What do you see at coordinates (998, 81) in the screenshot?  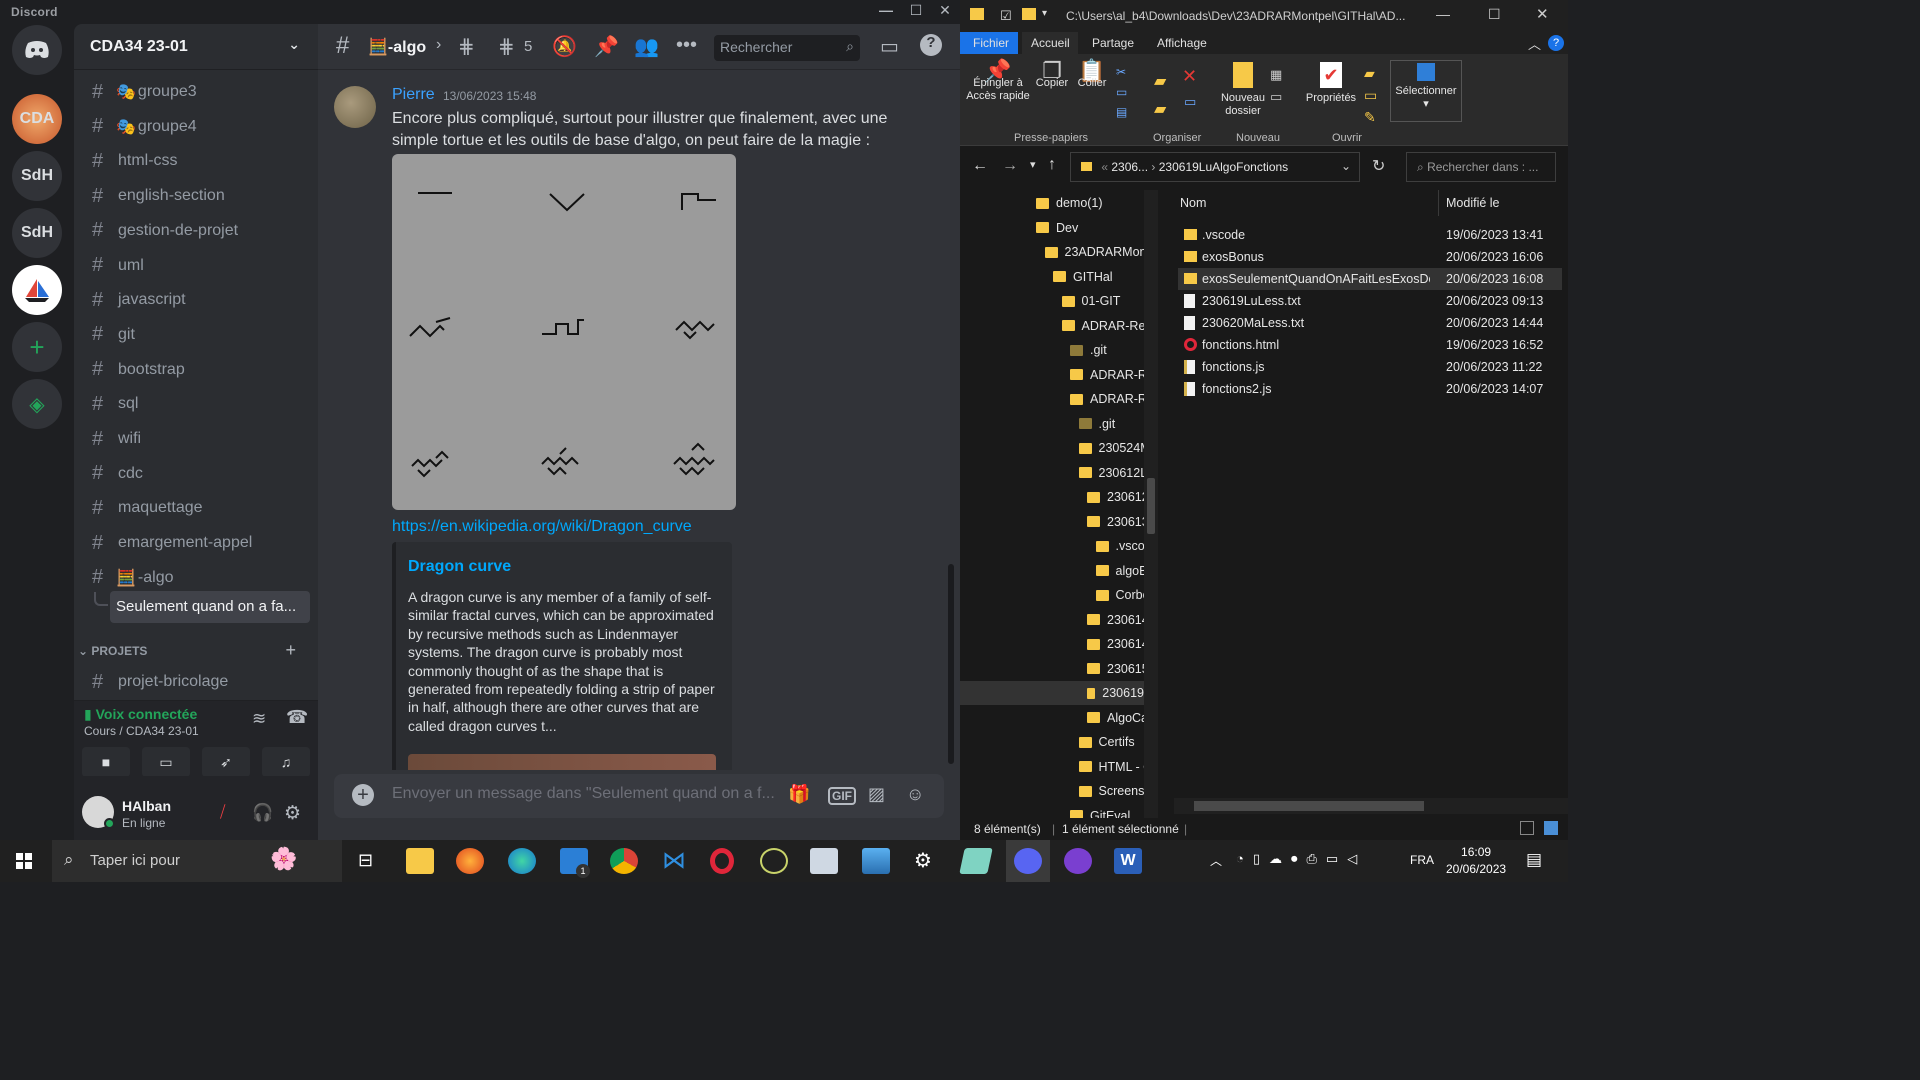 I see `pin-quick-access-button: 📌 Épingler à Accès rapide` at bounding box center [998, 81].